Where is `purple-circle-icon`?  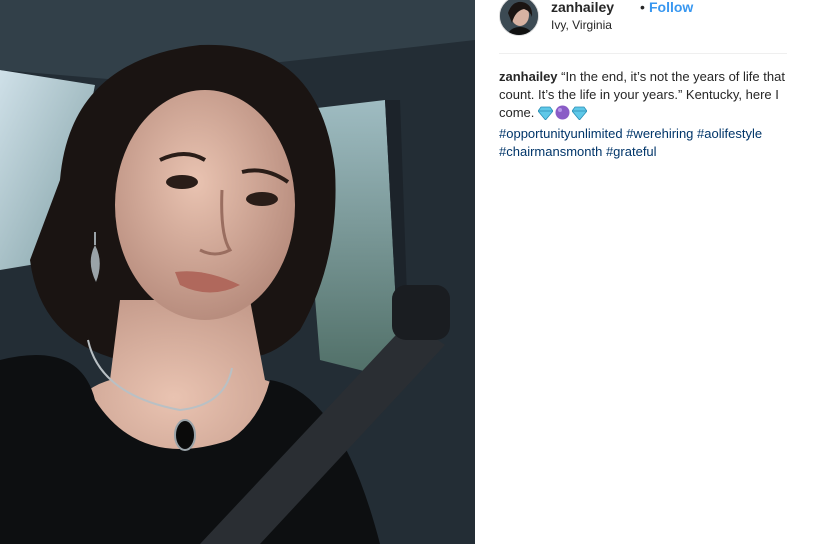
purple-circle-icon is located at coordinates (562, 115).